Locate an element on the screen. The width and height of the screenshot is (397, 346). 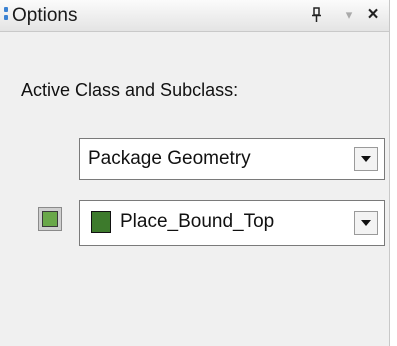
subclass-dropdown: Place_Bound_Top is located at coordinates (232, 223).